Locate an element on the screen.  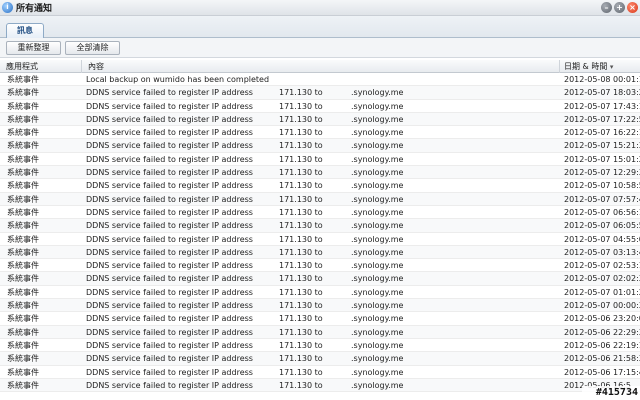
row-date-cell: 2012-05-06 23:20:0 is located at coordinates (602, 319).